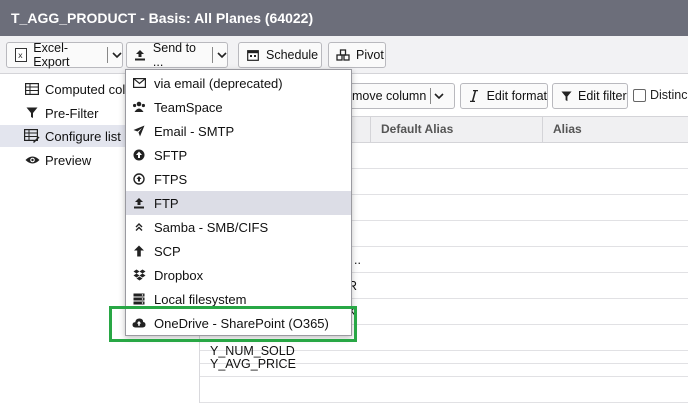  Describe the element at coordinates (615, 129) in the screenshot. I see `column-header-alias: Alias` at that location.